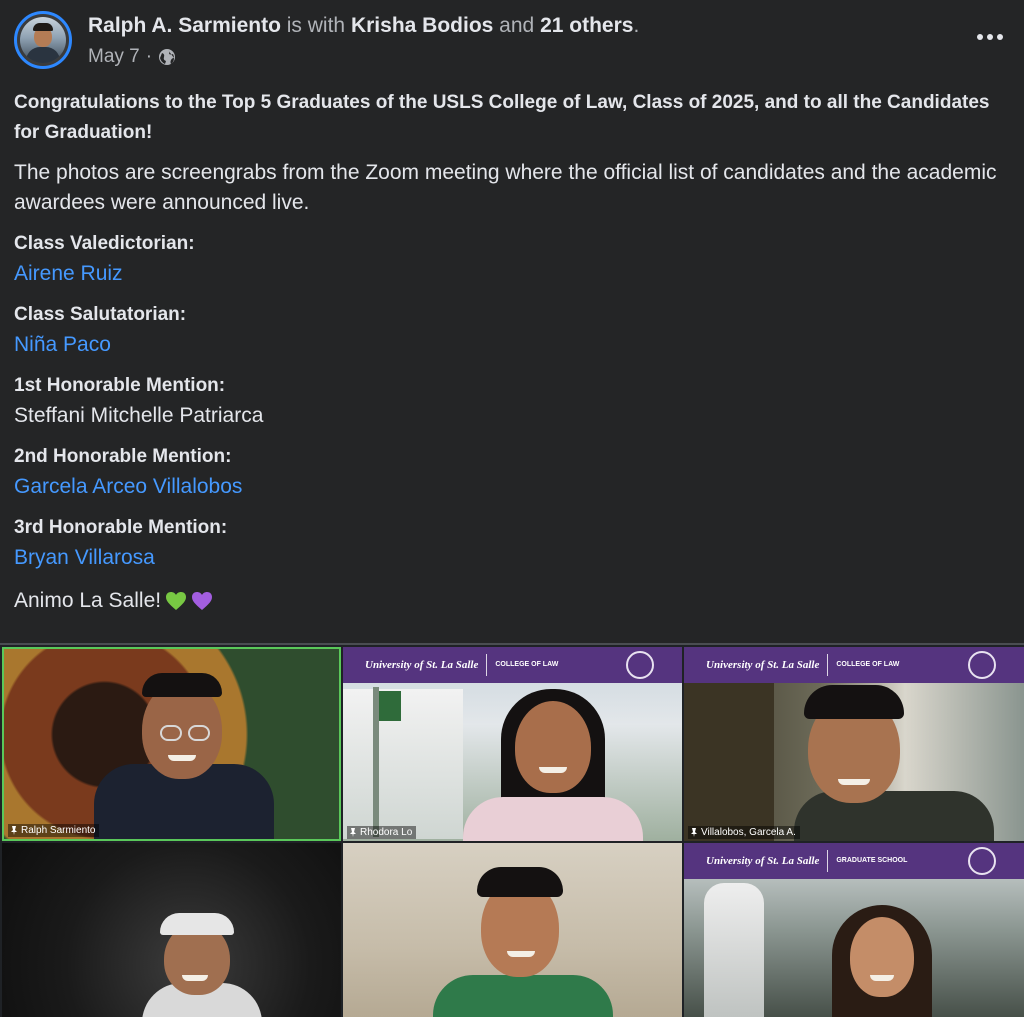 The width and height of the screenshot is (1024, 1017). I want to click on tagged-person-link: Krisha Bodios, so click(422, 25).